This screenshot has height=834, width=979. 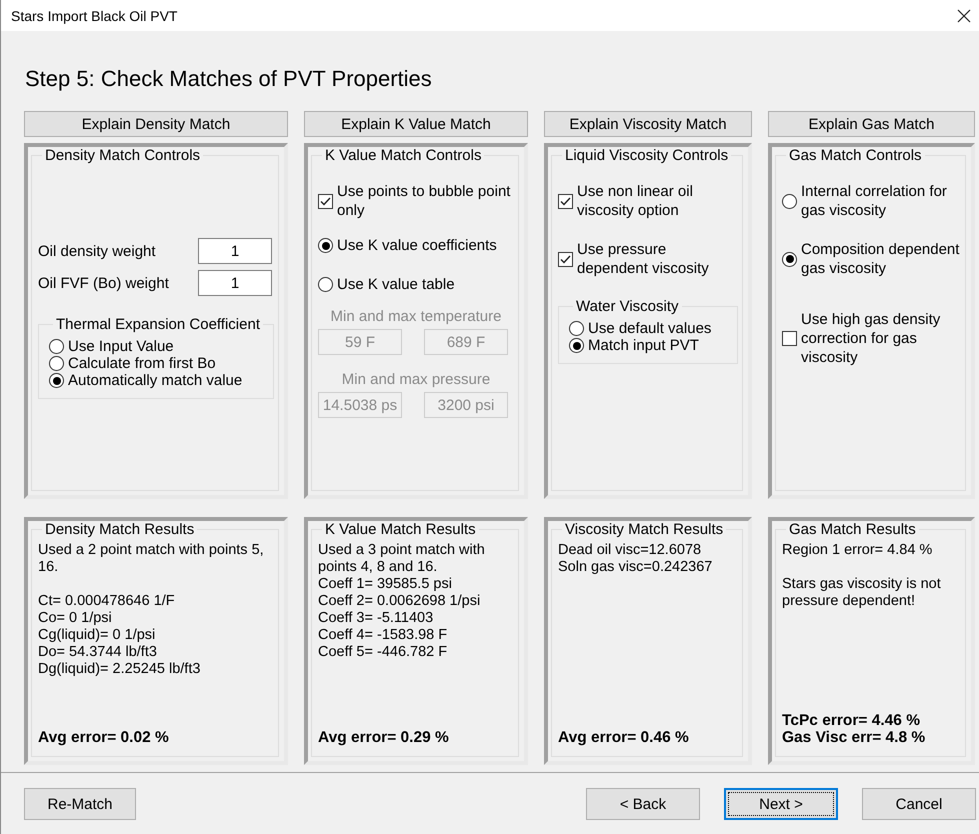 I want to click on result-text: Region 1 error= 4.84 %, so click(x=858, y=550).